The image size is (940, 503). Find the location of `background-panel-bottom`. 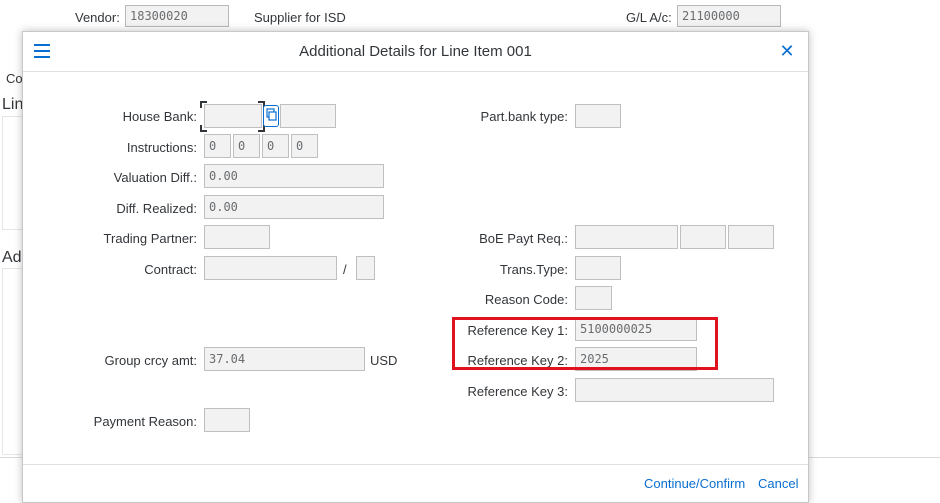

background-panel-bottom is located at coordinates (13, 361).